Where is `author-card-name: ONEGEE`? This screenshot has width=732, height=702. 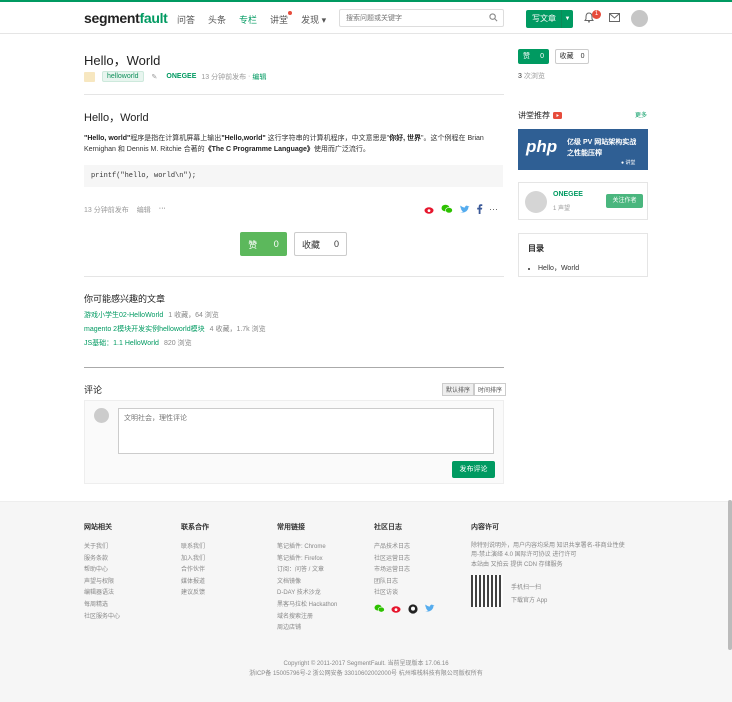
author-card-name: ONEGEE is located at coordinates (568, 194).